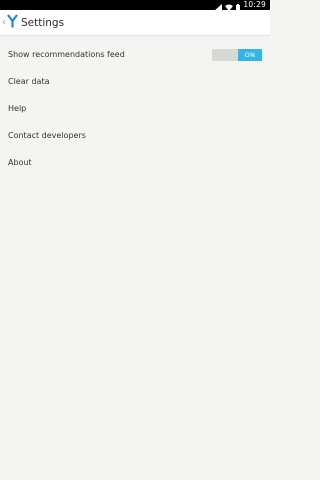 The height and width of the screenshot is (480, 320). I want to click on settings-item-help: Help, so click(135, 108).